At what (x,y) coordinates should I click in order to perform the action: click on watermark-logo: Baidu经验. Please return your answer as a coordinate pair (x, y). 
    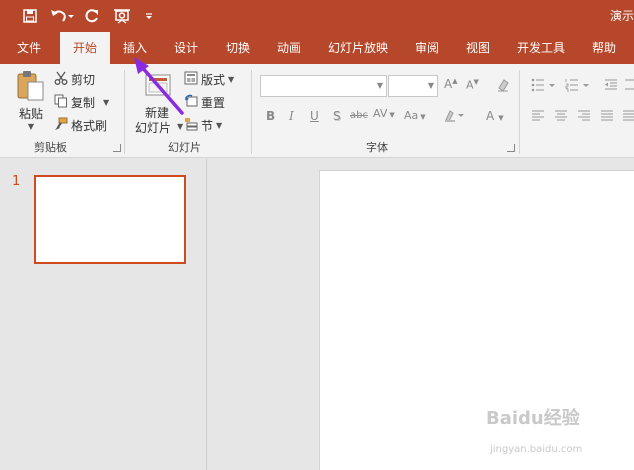
    Looking at the image, I should click on (533, 418).